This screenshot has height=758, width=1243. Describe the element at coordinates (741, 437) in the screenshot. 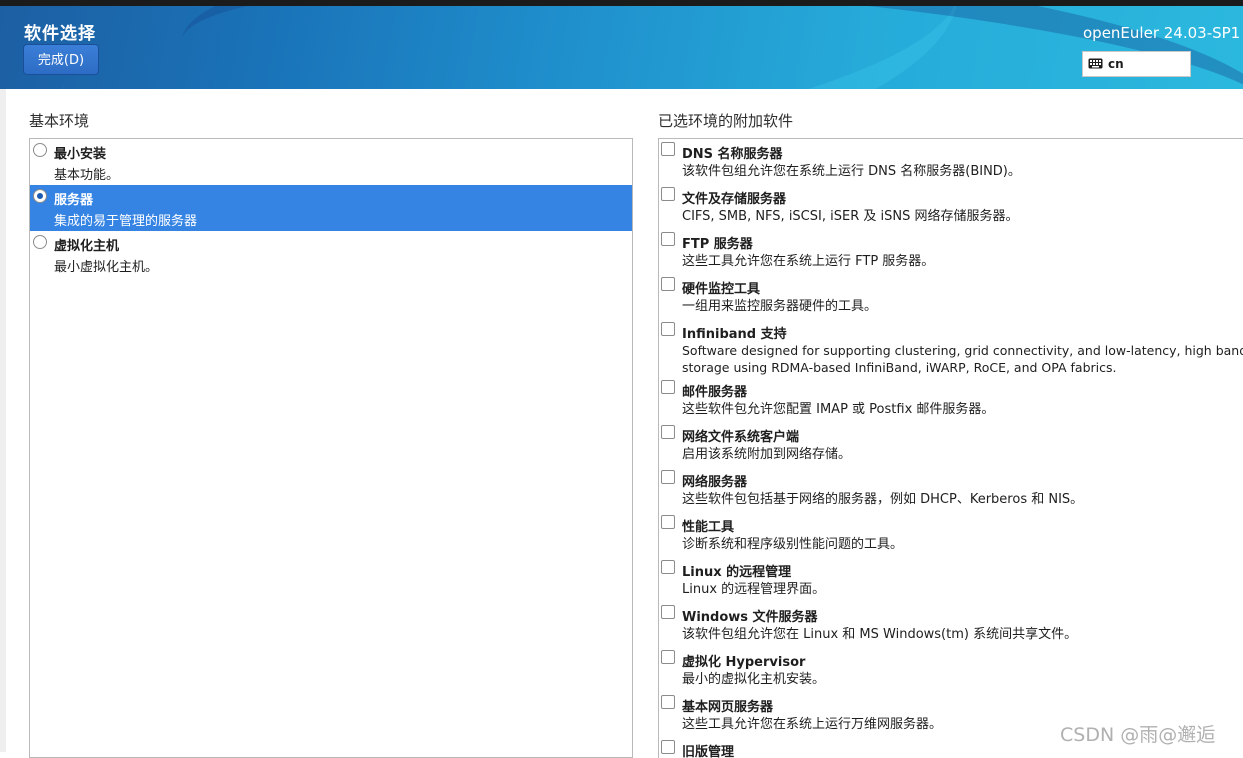

I see `addon-item-title: 网络文件系统客户端` at that location.